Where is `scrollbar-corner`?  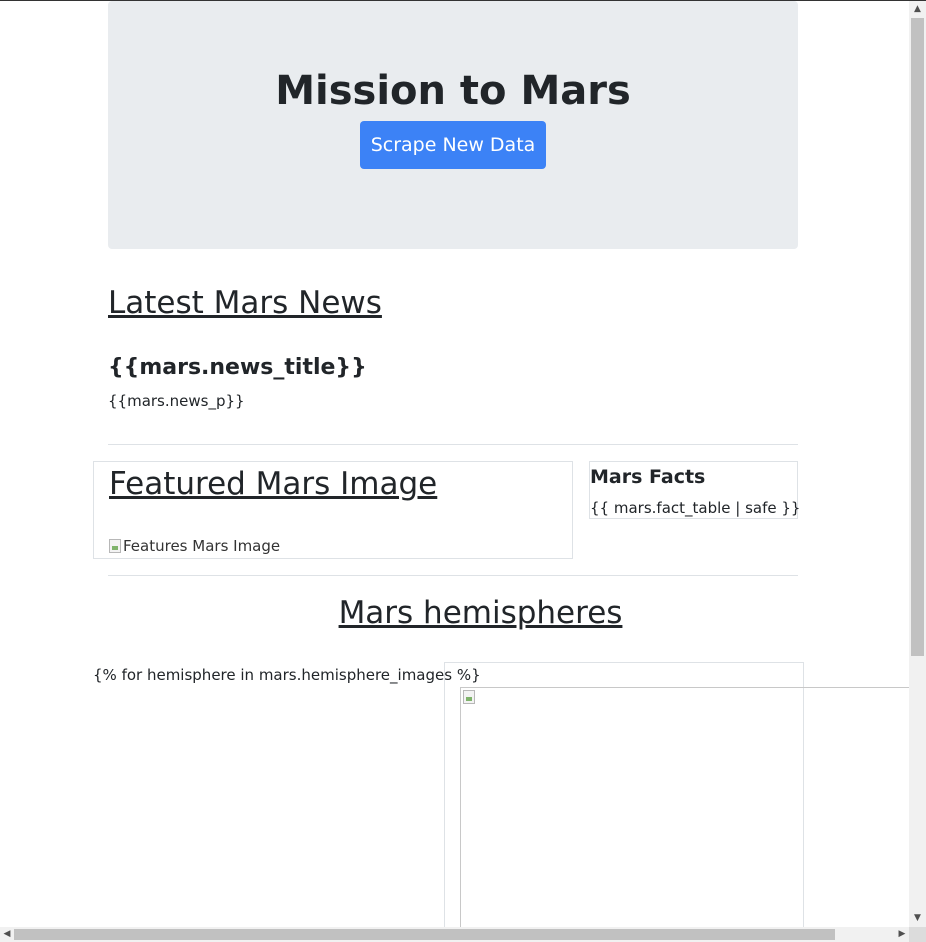 scrollbar-corner is located at coordinates (917, 934).